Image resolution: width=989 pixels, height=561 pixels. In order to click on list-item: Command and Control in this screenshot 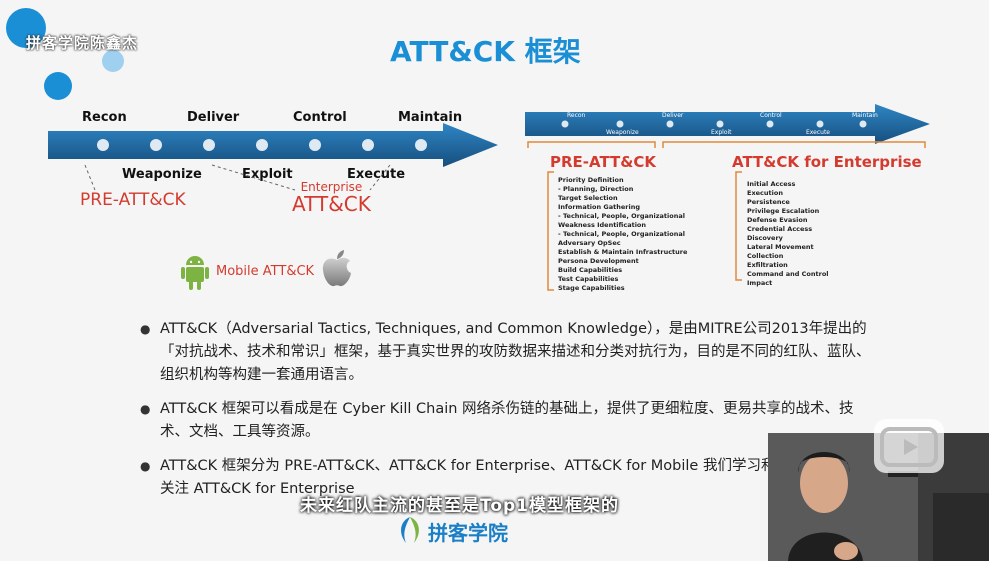, I will do `click(788, 274)`.